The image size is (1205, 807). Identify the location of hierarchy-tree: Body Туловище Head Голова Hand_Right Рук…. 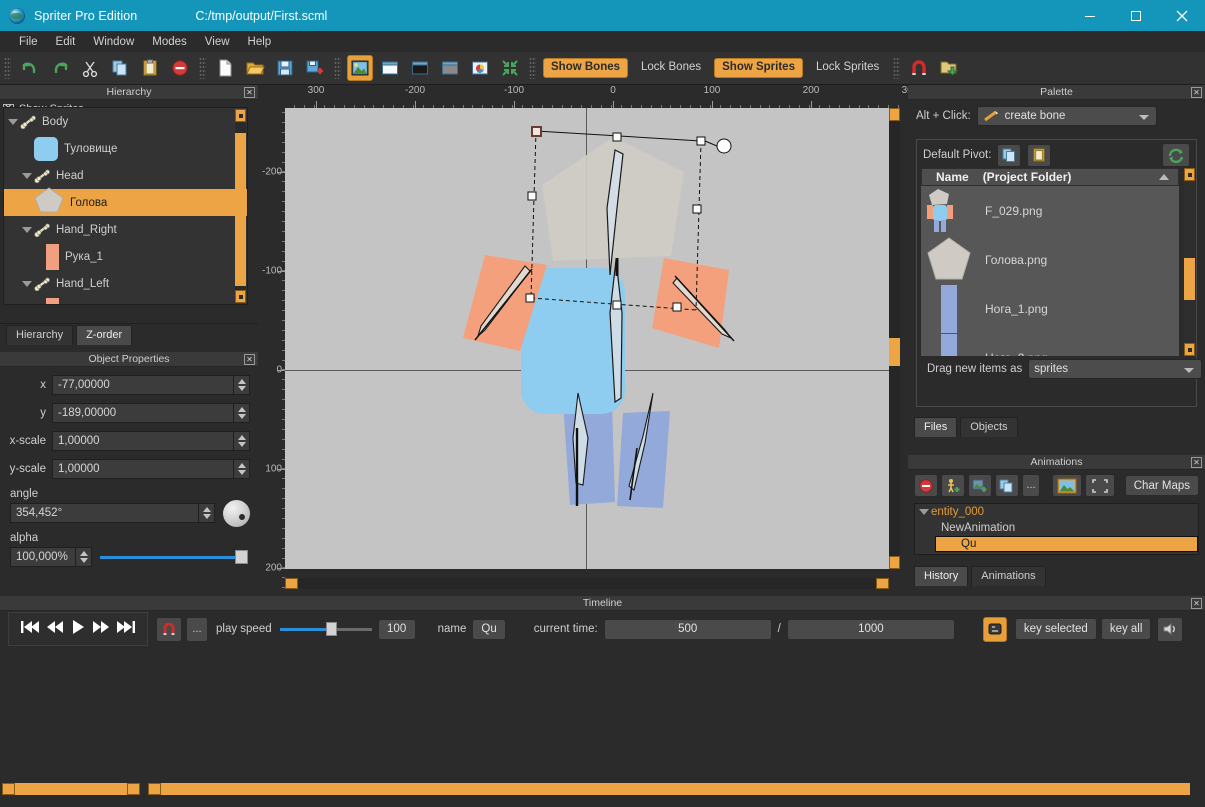
(125, 206).